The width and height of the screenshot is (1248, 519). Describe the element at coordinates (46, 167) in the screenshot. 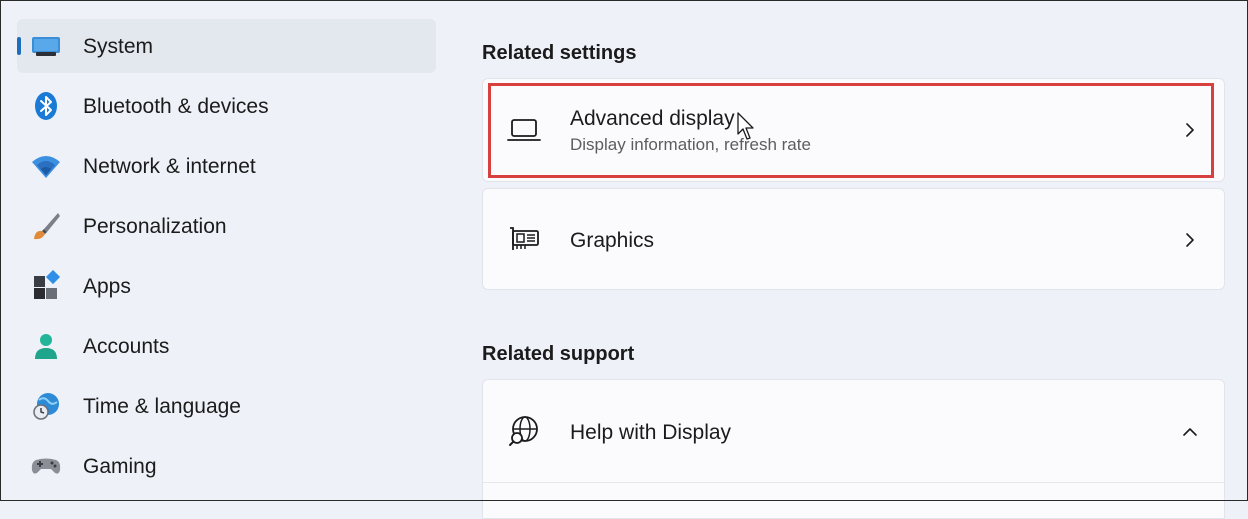

I see `wifi-icon` at that location.